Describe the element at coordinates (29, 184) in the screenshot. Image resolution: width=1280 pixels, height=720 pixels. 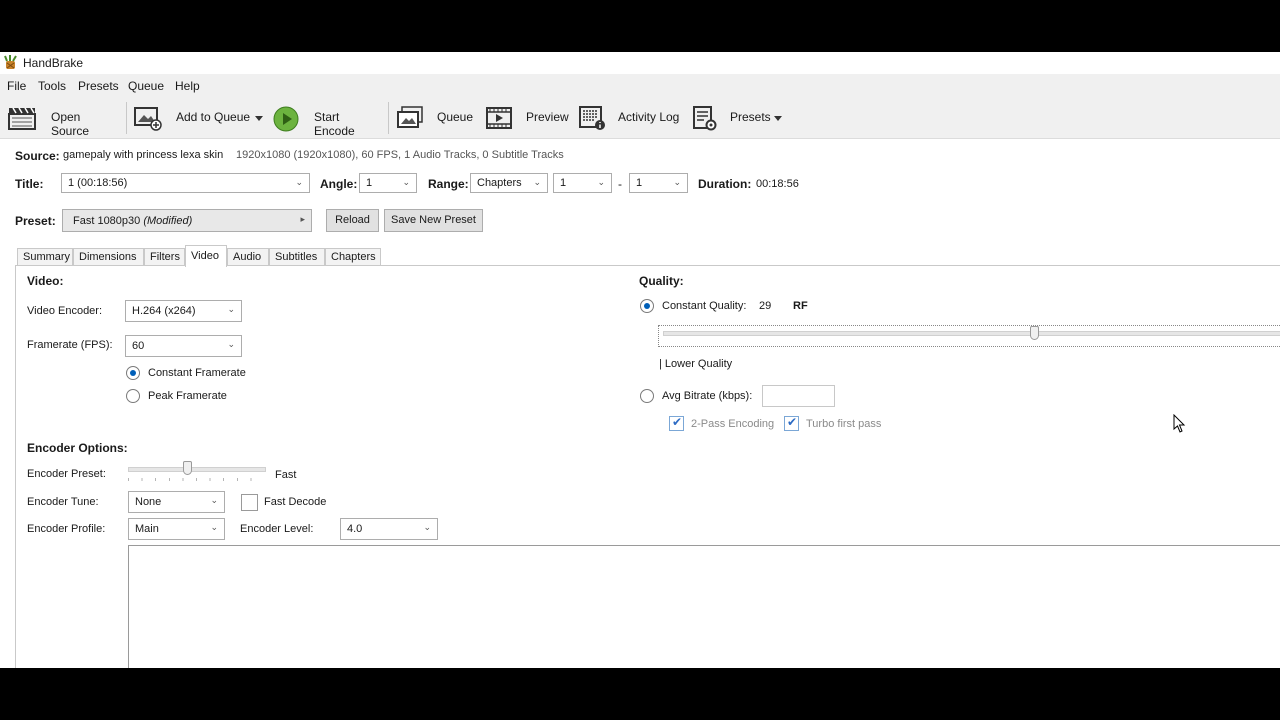
I see `title-label: Title:` at that location.